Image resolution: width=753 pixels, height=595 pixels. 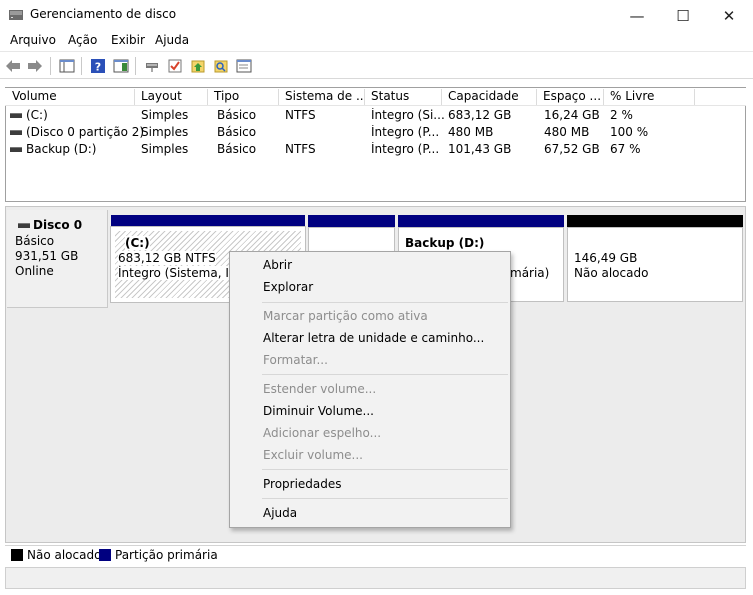 I want to click on console-tree-icon, so click(x=67, y=66).